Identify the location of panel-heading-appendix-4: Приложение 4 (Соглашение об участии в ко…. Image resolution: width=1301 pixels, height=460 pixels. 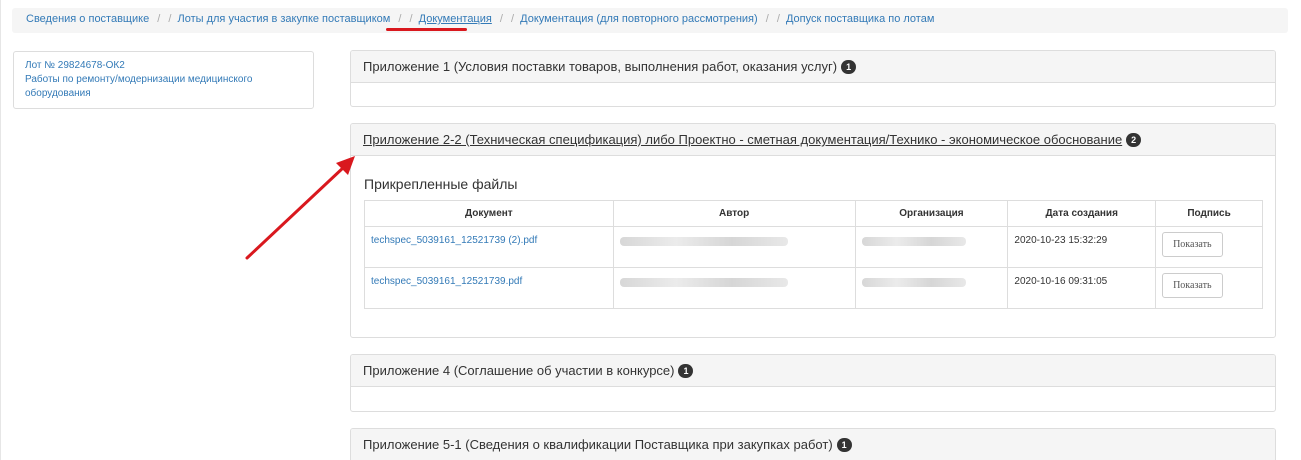
(813, 371).